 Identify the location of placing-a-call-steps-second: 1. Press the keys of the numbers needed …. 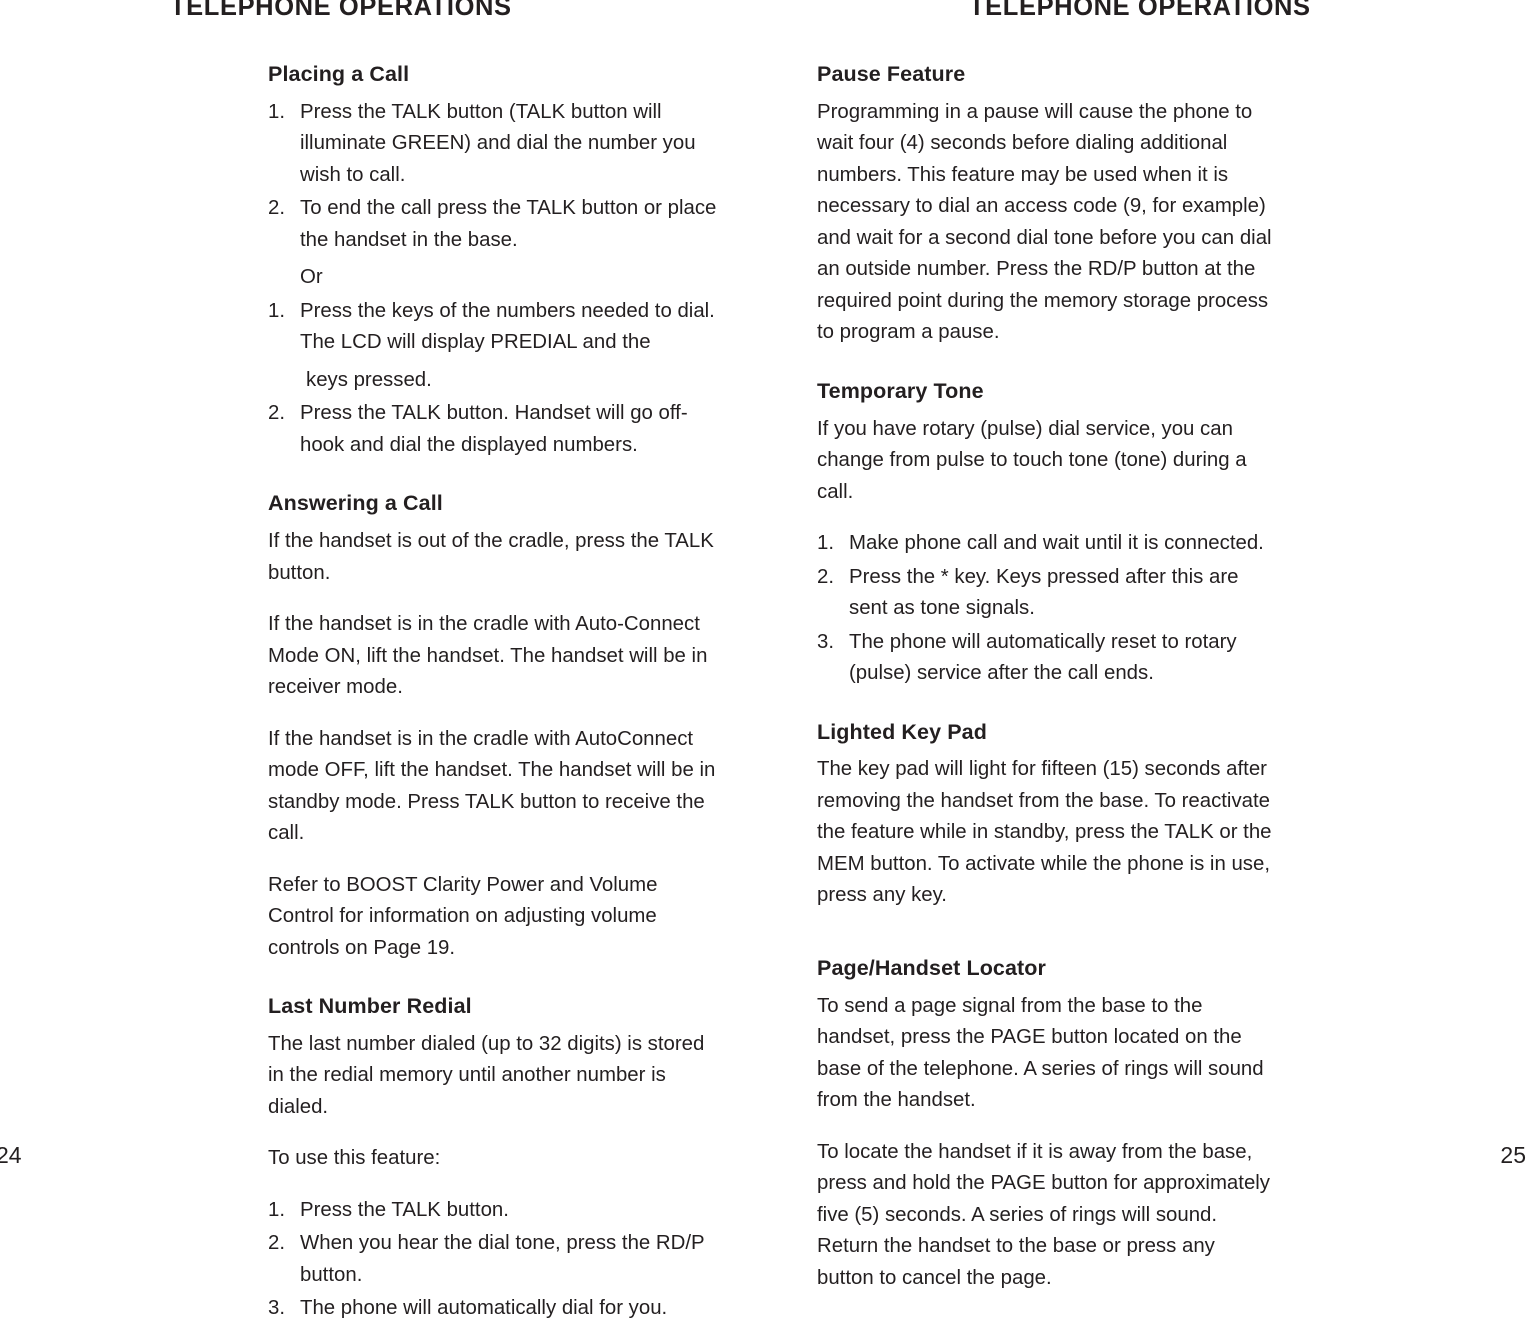
(494, 327).